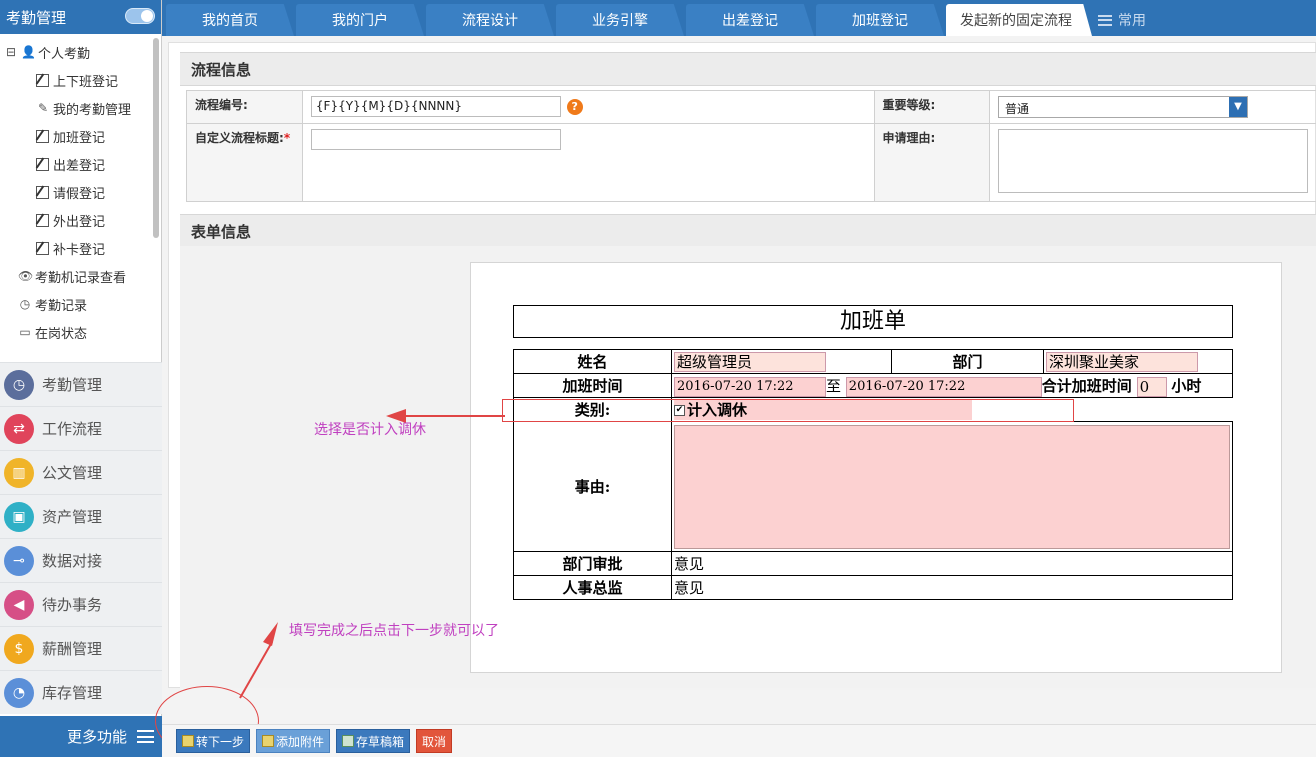 This screenshot has height=757, width=1316. What do you see at coordinates (244, 107) in the screenshot?
I see `flow-number-label: 流程编号:` at bounding box center [244, 107].